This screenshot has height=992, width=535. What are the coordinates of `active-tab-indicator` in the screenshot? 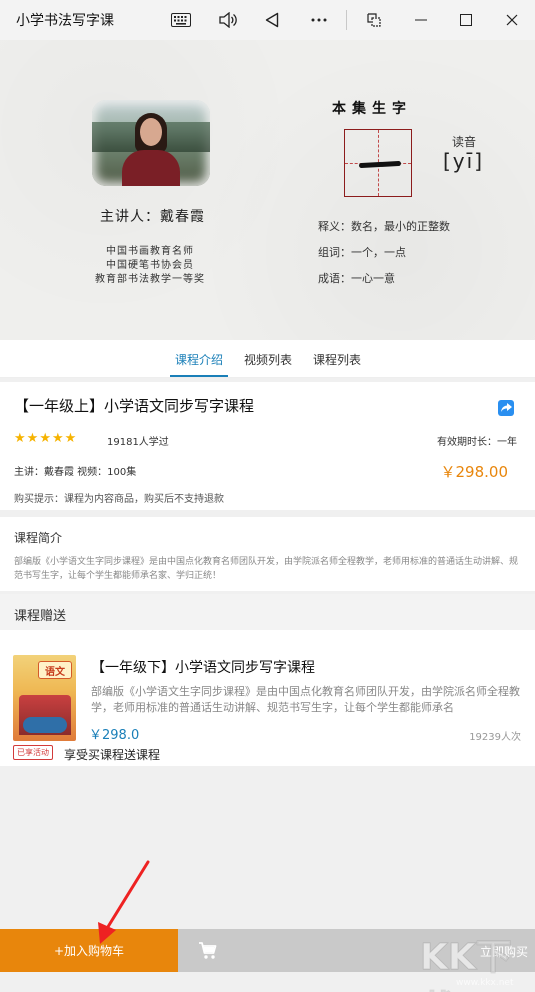 It's located at (199, 376).